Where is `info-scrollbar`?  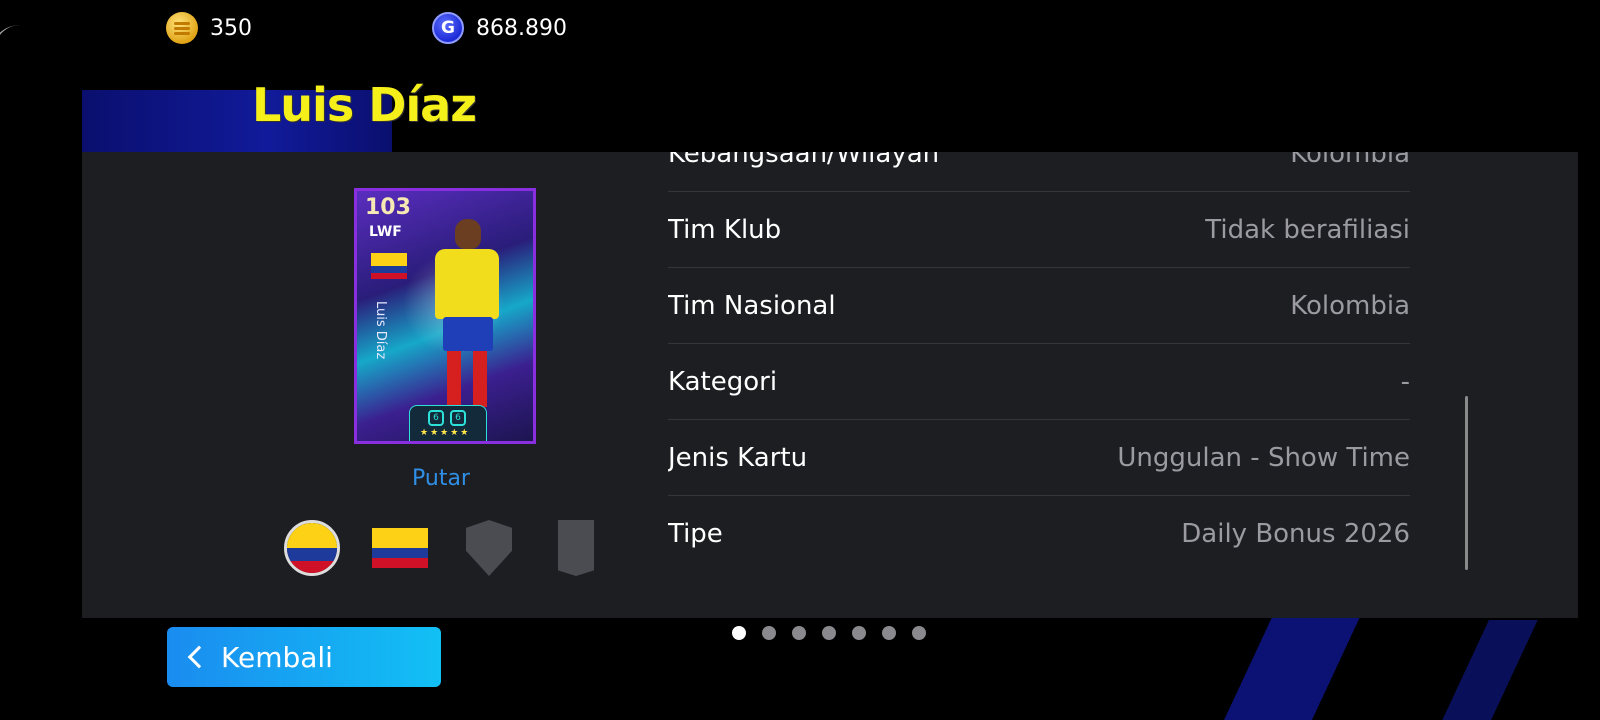 info-scrollbar is located at coordinates (1466, 483).